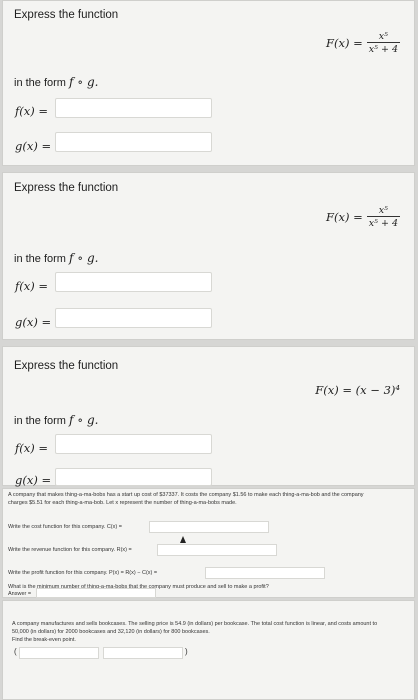 The image size is (418, 700). I want to click on problem-3-heading: Express the function, so click(66, 366).